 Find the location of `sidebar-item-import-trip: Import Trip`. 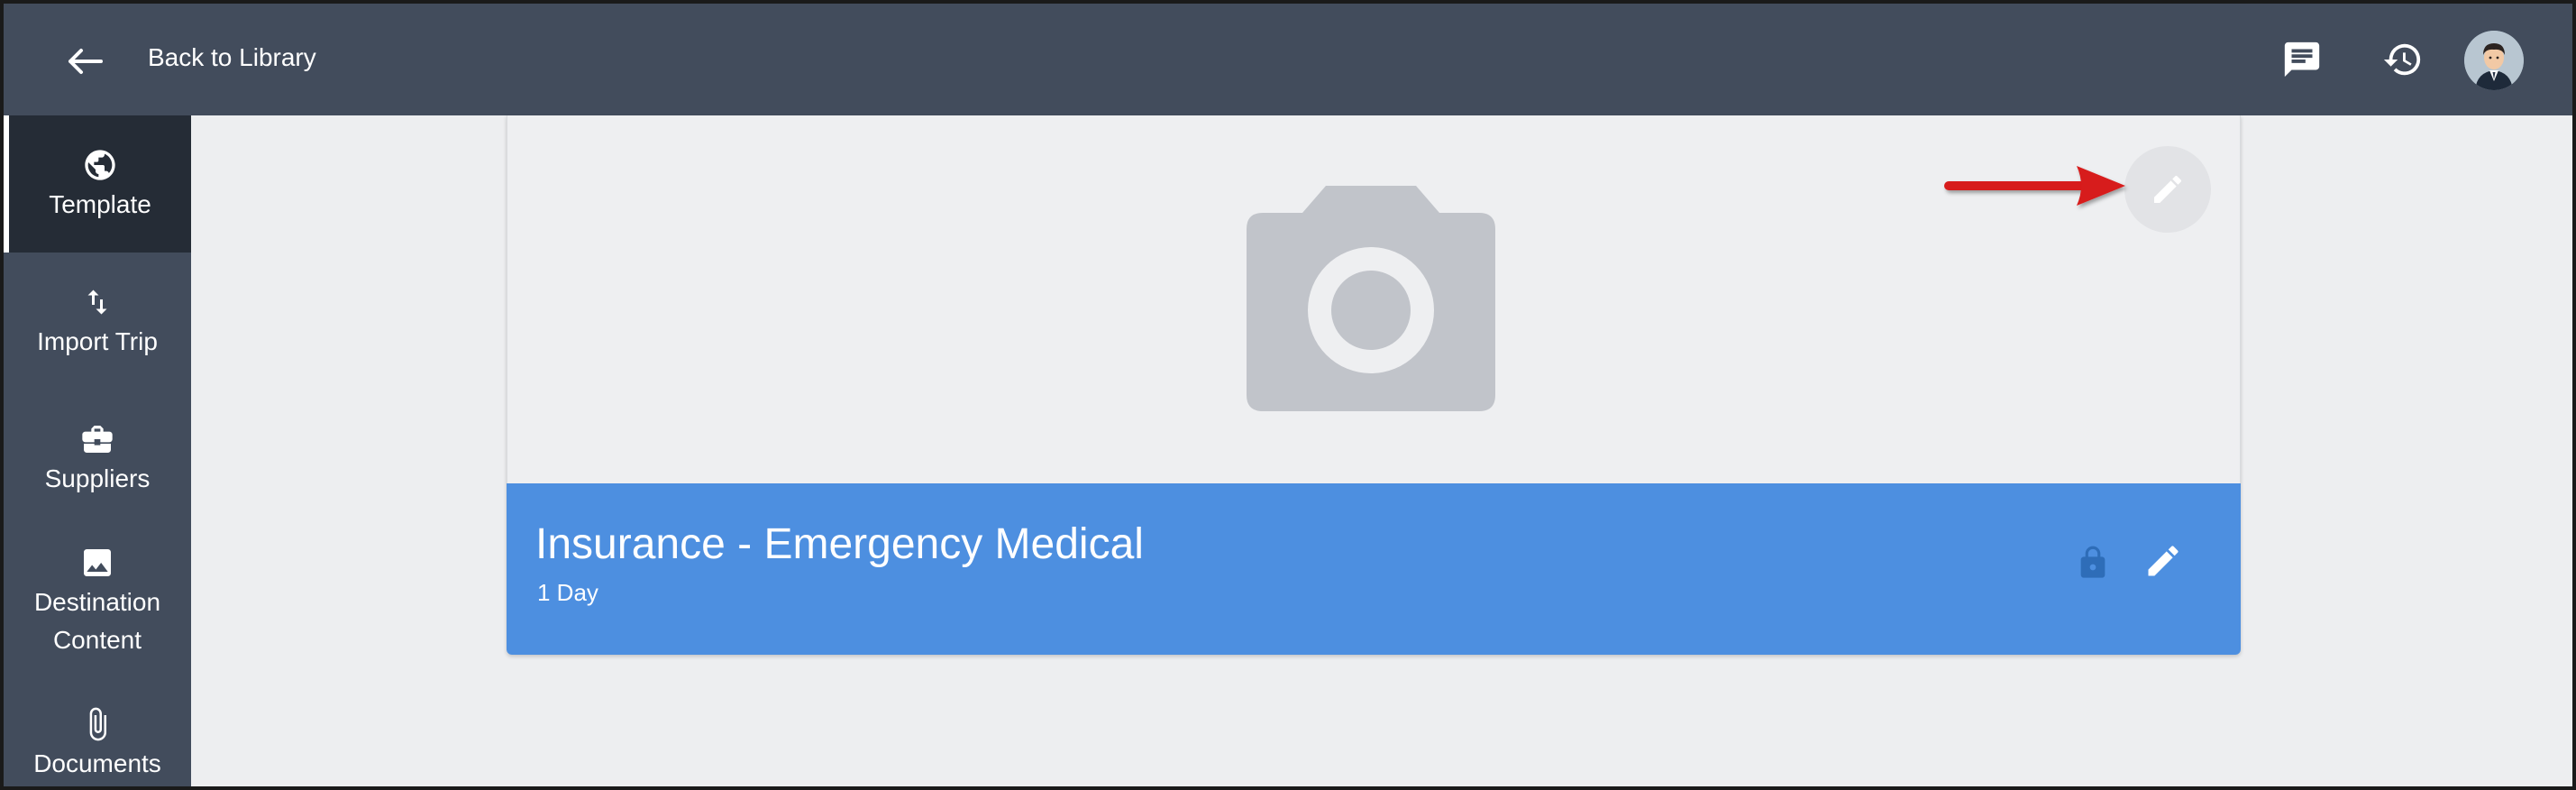

sidebar-item-import-trip: Import Trip is located at coordinates (97, 321).